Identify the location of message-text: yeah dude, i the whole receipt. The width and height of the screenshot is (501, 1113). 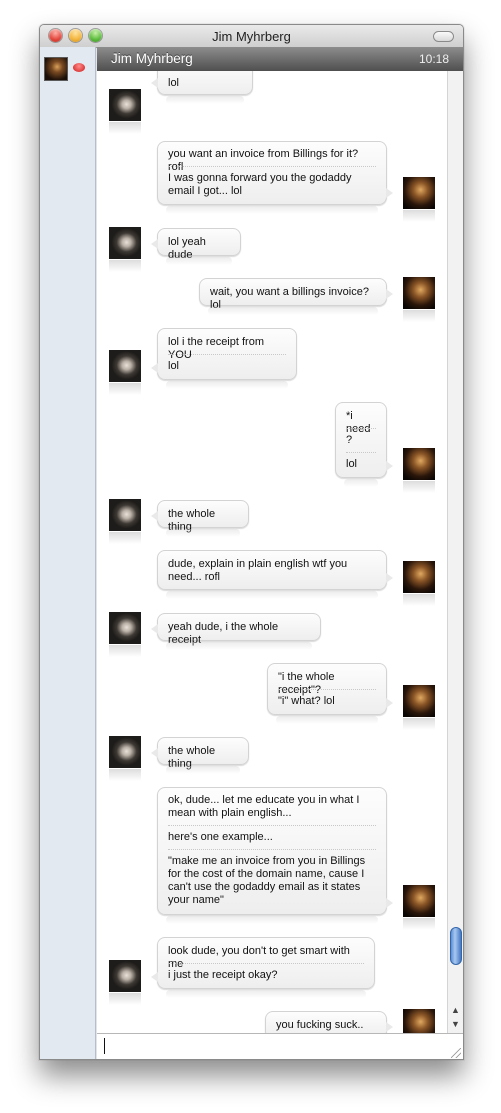
(223, 633).